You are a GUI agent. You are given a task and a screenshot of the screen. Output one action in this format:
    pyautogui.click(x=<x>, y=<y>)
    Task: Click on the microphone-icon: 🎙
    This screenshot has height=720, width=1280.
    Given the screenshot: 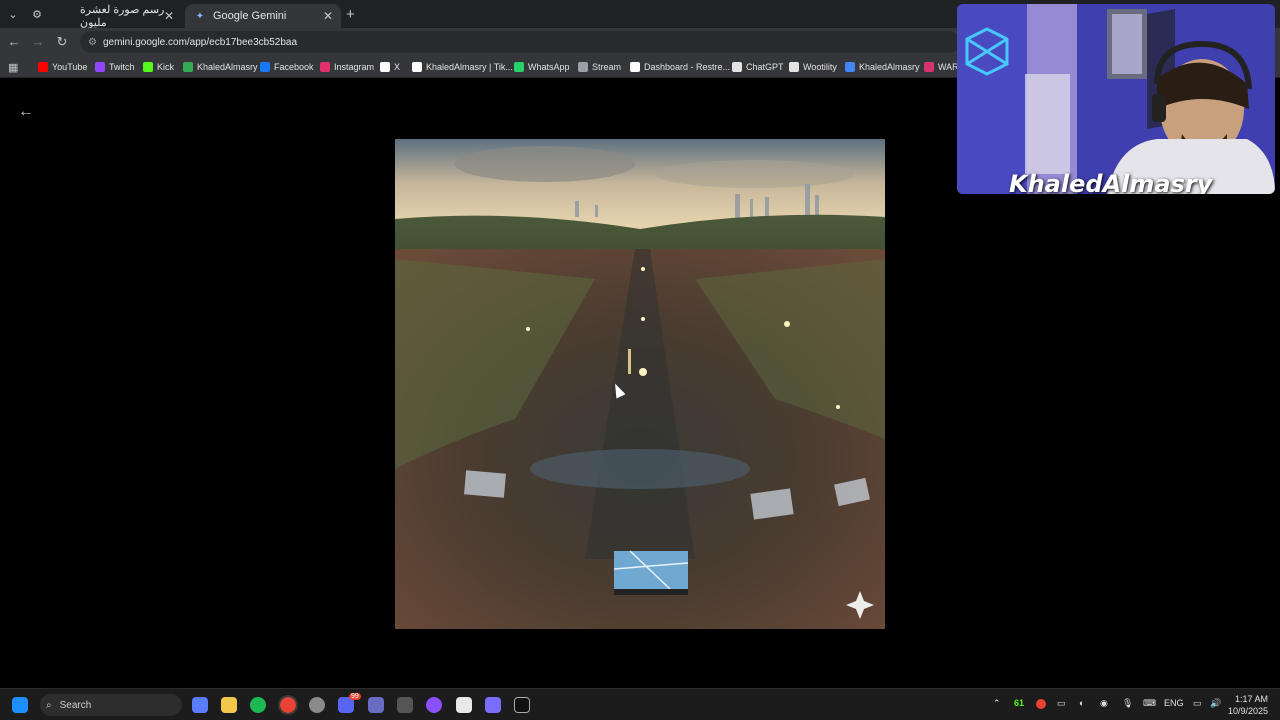 What is the action you would take?
    pyautogui.click(x=1127, y=703)
    